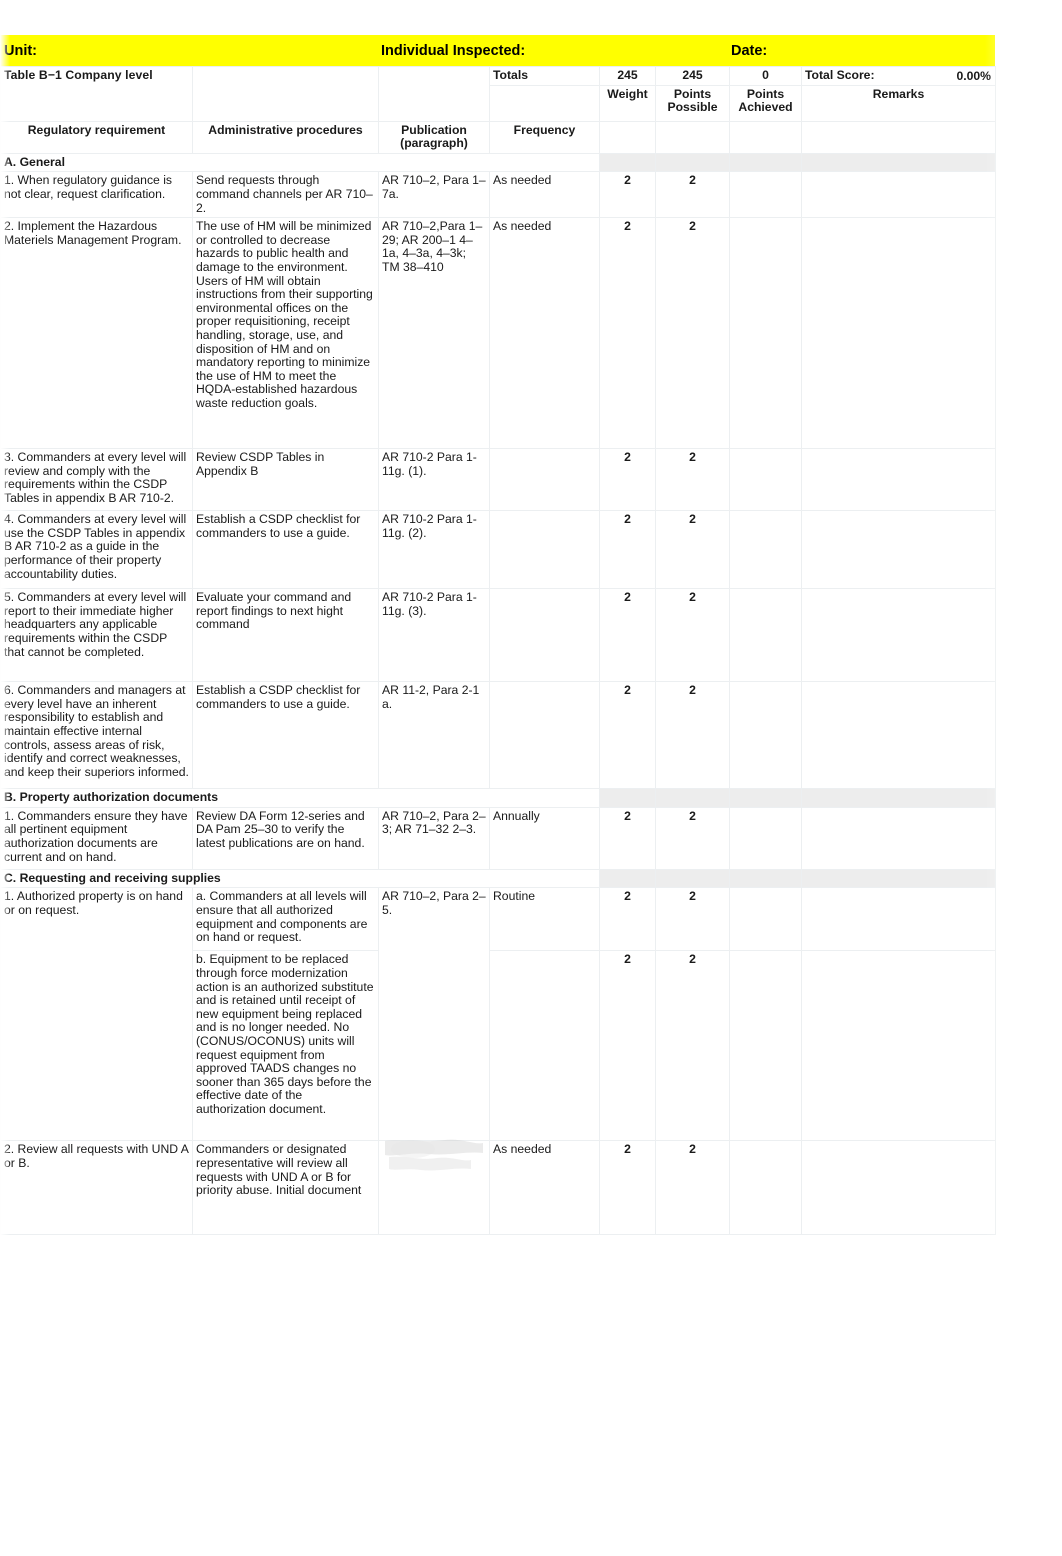 Image resolution: width=1062 pixels, height=1556 pixels. I want to click on cell-publication: AR 710-2 Para 1-11g. (2)., so click(434, 550).